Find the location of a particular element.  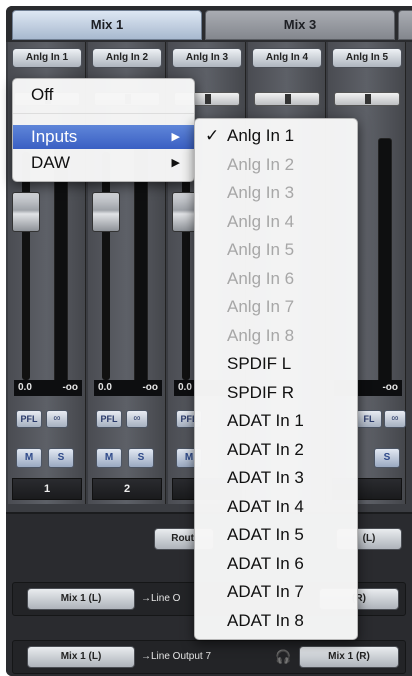

input-source-button: Anlg In 3 is located at coordinates (207, 58).